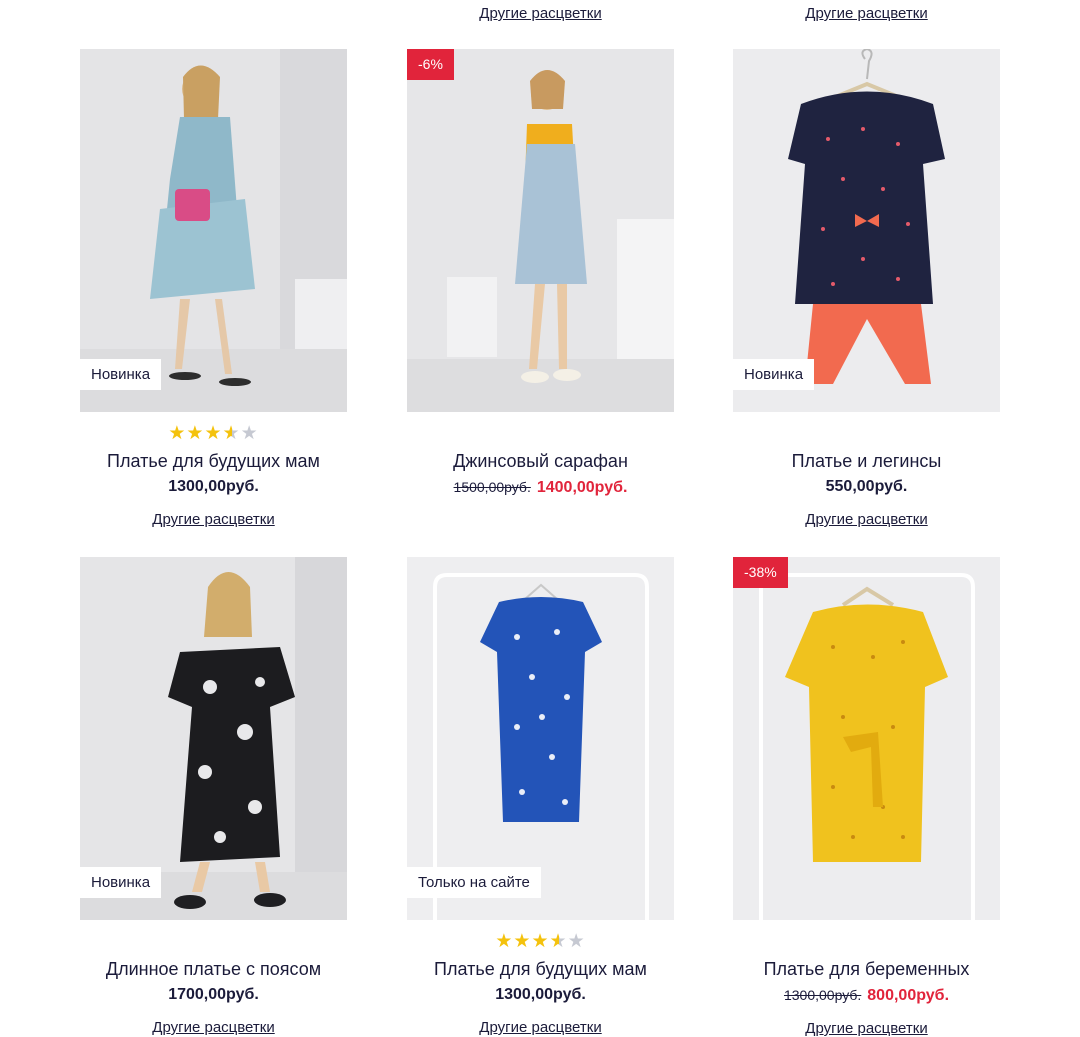 The width and height of the screenshot is (1080, 1037). I want to click on web-only-badge: Только на сайте, so click(474, 882).